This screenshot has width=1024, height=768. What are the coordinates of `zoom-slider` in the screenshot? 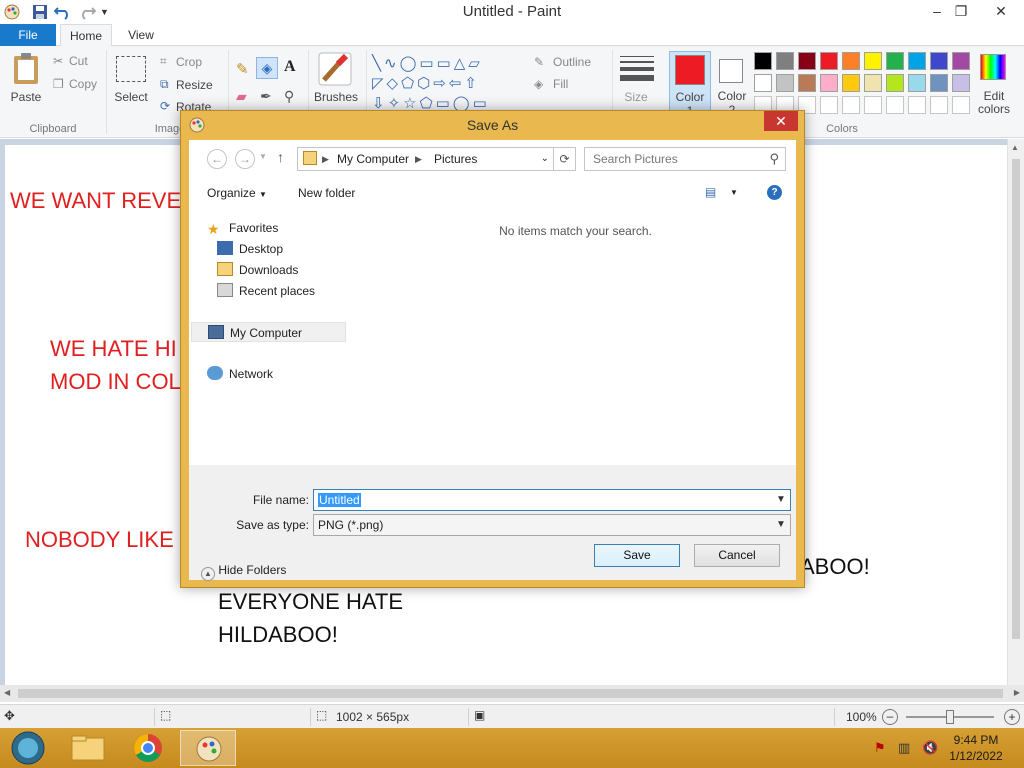 It's located at (950, 717).